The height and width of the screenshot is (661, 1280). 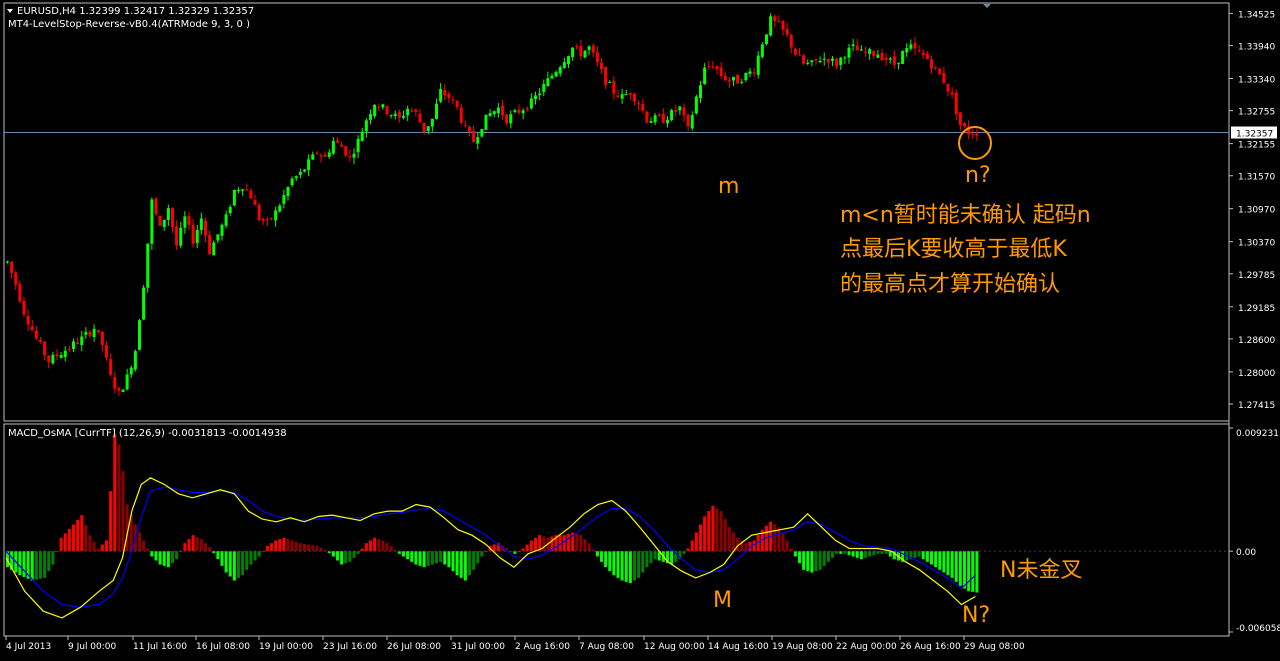 I want to click on macd-tick-label: 0.009231, so click(x=1257, y=434).